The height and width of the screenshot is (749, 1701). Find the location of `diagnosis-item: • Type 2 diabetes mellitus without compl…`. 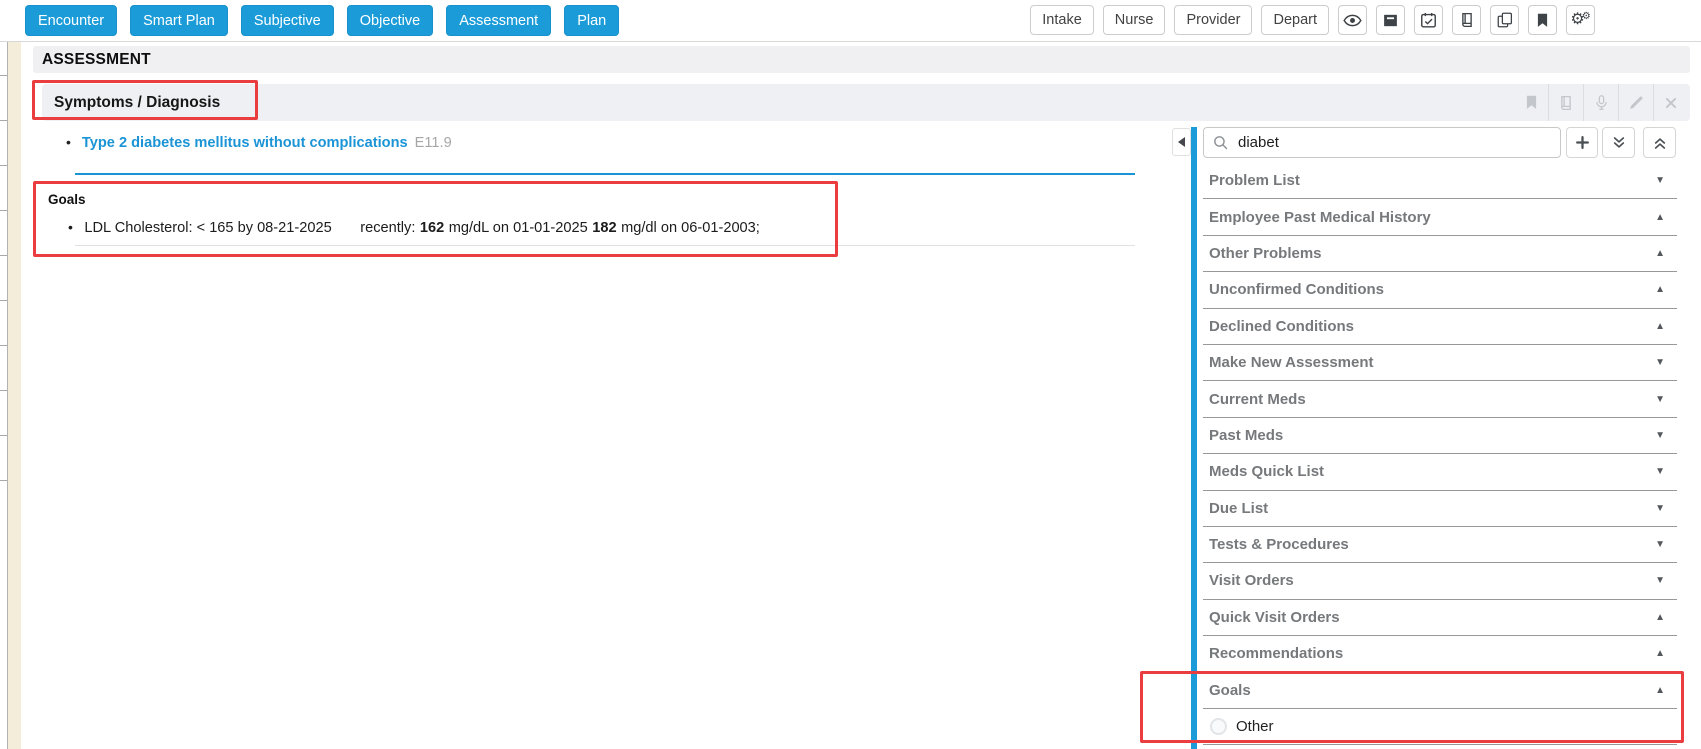

diagnosis-item: • Type 2 diabetes mellitus without compl… is located at coordinates (259, 142).